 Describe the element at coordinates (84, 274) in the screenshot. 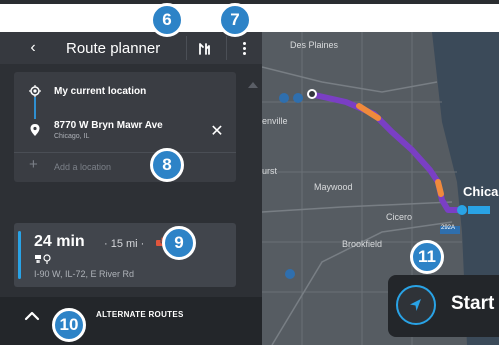

I see `route-roads: I-90 W, IL-72, E River Rd` at that location.